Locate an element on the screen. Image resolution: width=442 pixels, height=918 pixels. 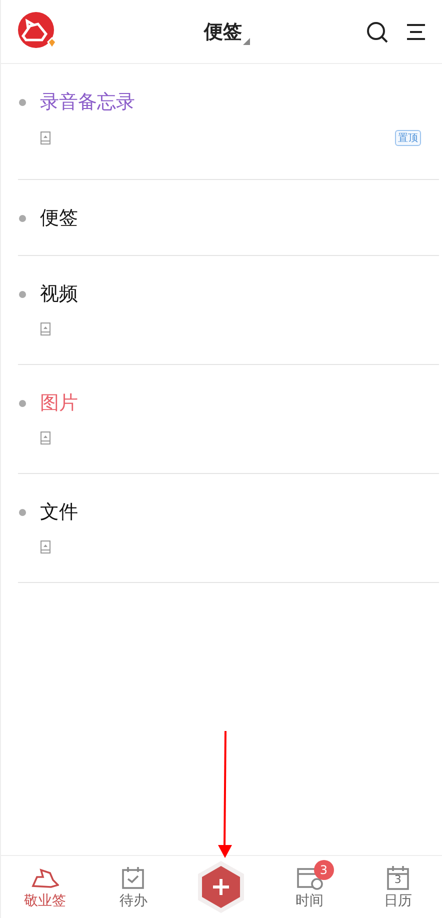
notes-icon is located at coordinates (45, 878).